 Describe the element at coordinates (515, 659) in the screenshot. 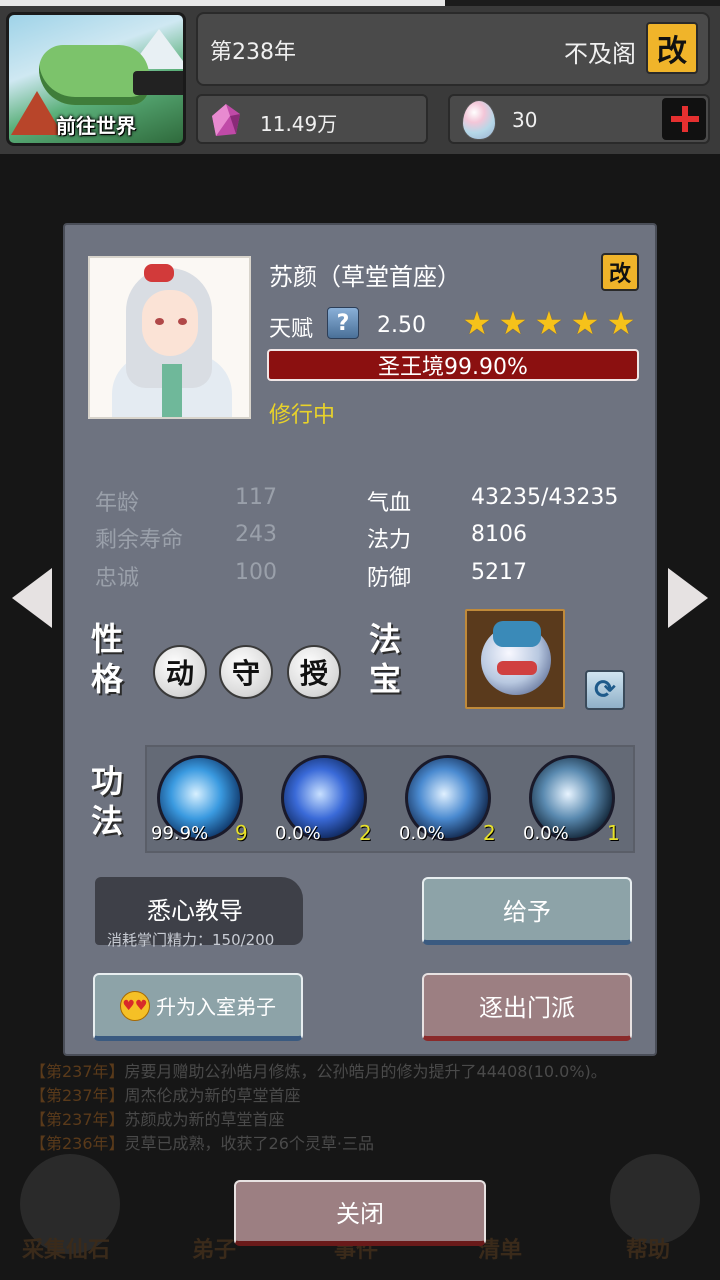

I see `treasure-slot` at that location.